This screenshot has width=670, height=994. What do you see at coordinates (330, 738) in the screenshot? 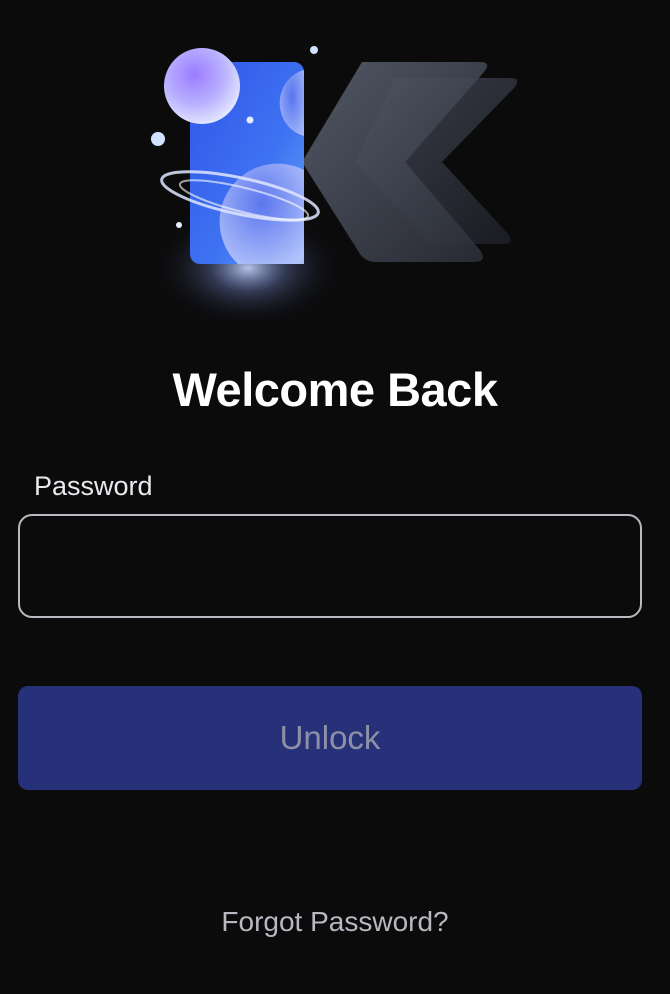
I see `unlock-button: Unlock` at bounding box center [330, 738].